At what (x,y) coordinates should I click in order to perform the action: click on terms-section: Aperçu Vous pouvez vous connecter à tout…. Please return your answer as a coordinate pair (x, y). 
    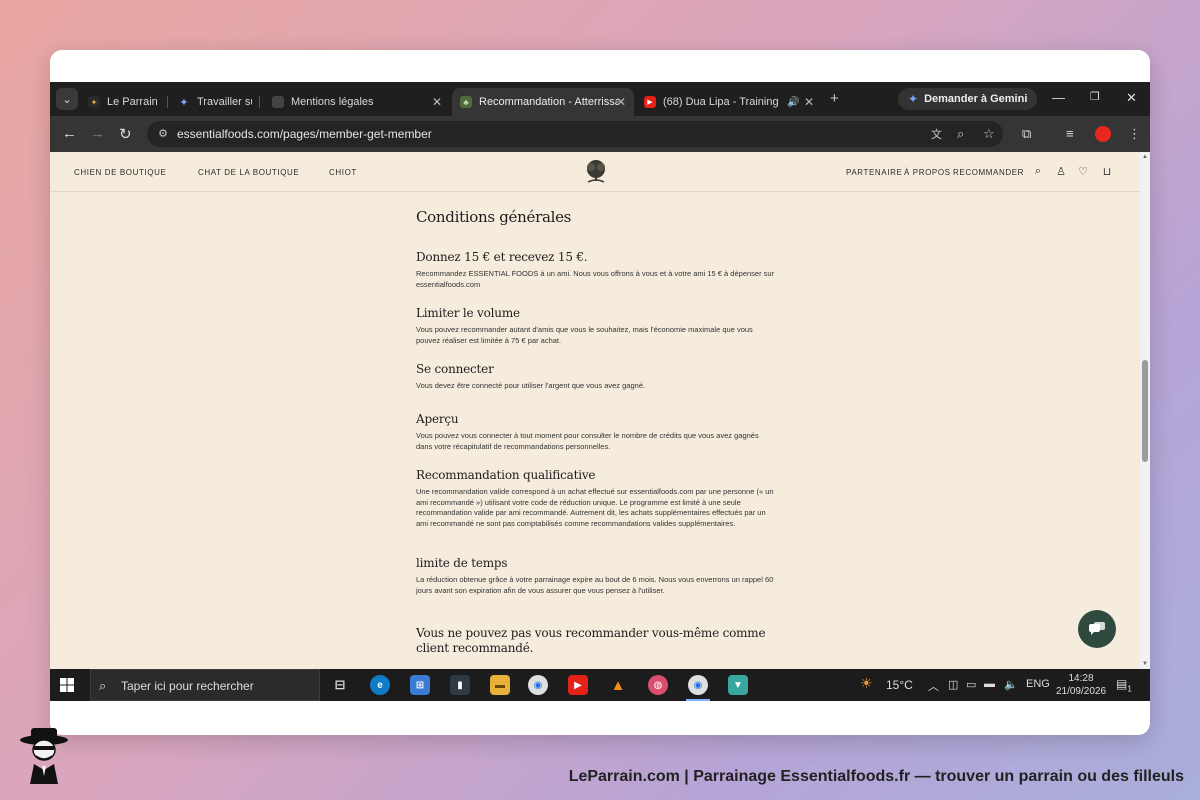
    Looking at the image, I should click on (596, 432).